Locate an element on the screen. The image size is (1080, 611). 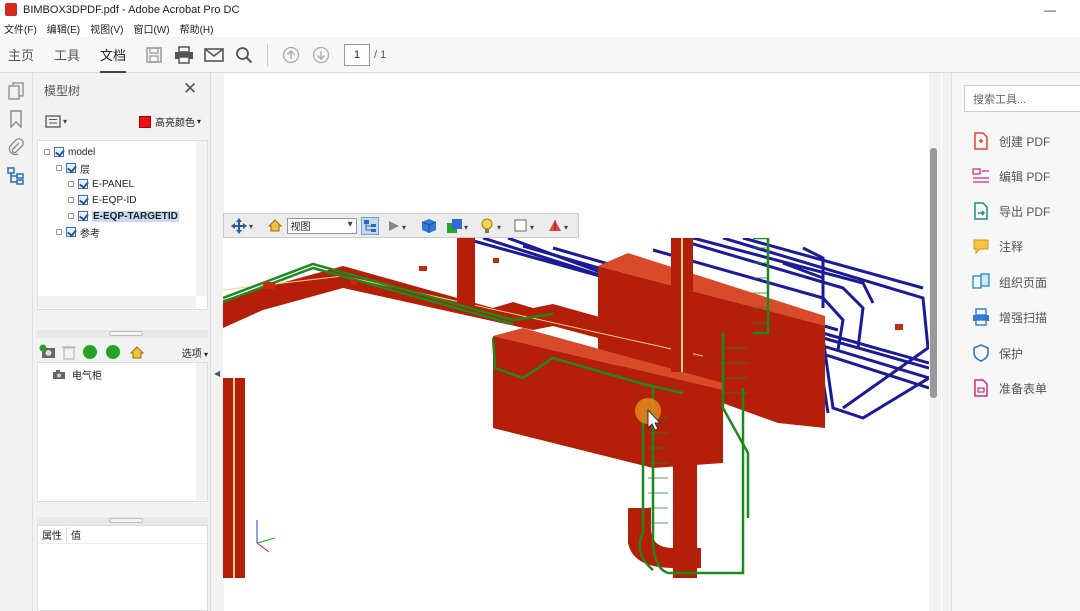
tool-edit-pdf: 编辑 PDF is located at coordinates (1011, 176).